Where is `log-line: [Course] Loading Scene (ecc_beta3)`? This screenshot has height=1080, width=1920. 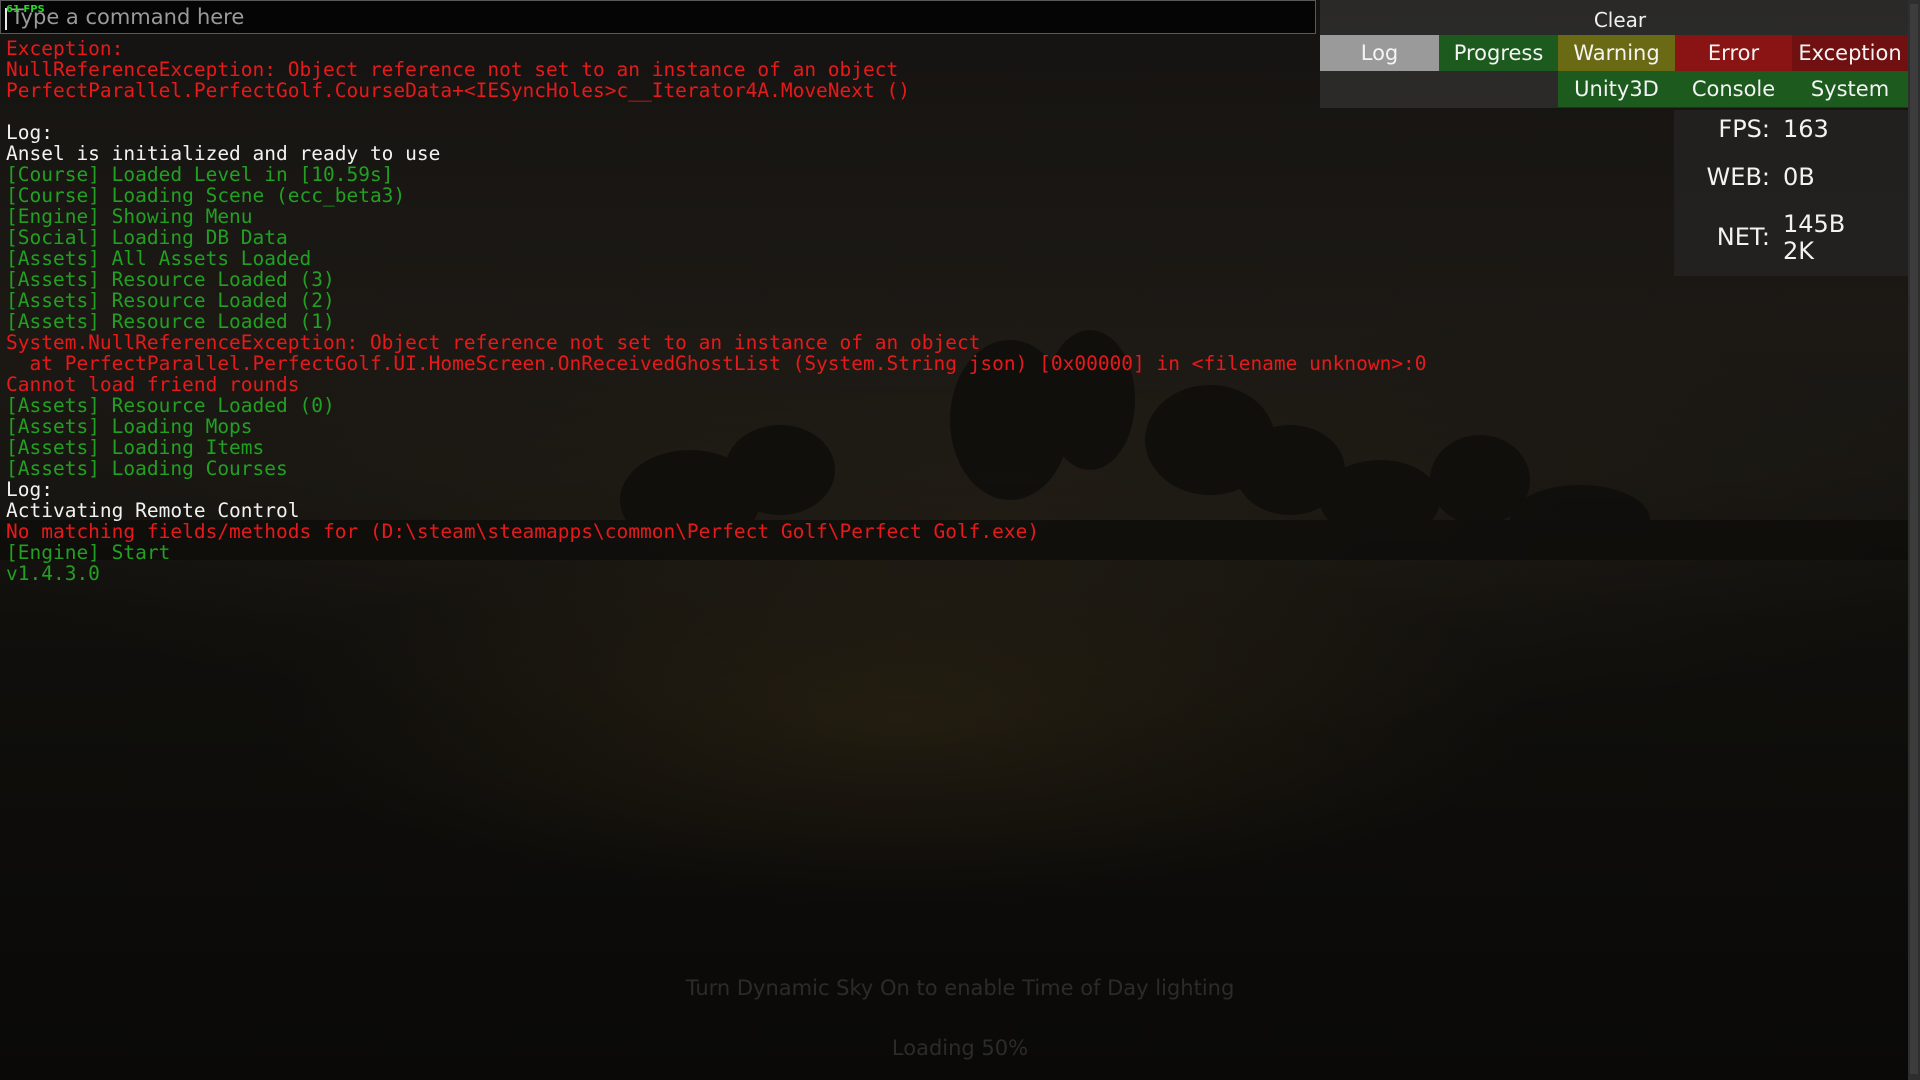 log-line: [Course] Loading Scene (ecc_beta3) is located at coordinates (206, 195).